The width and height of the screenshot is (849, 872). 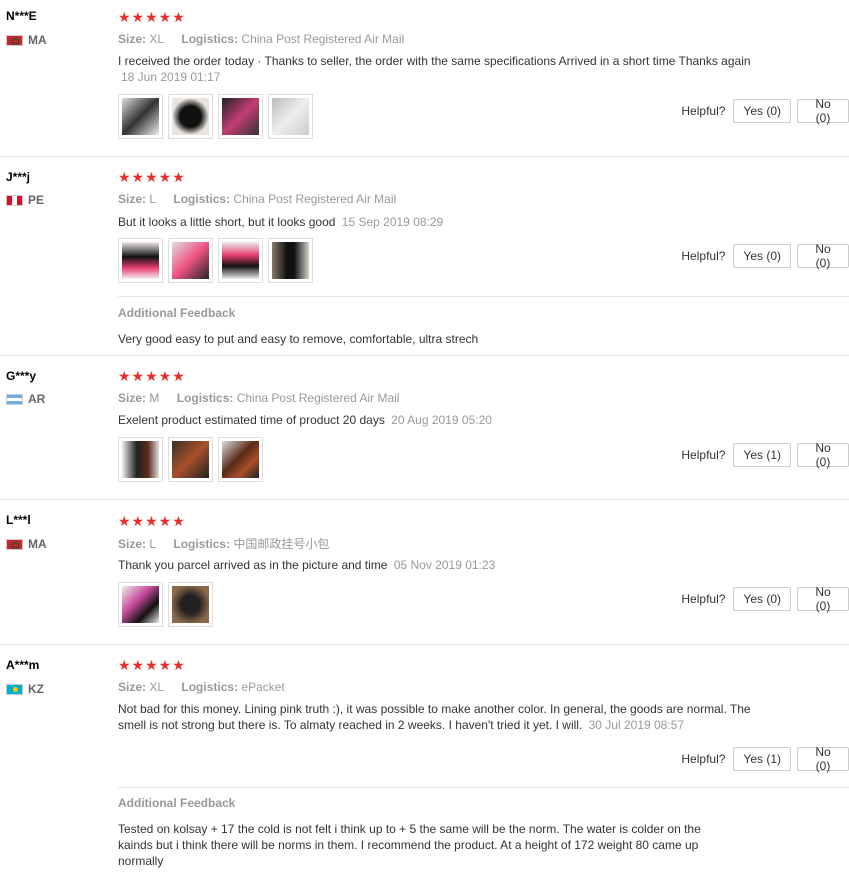 What do you see at coordinates (281, 544) in the screenshot?
I see `logistics-value: 中国邮政挂号小包` at bounding box center [281, 544].